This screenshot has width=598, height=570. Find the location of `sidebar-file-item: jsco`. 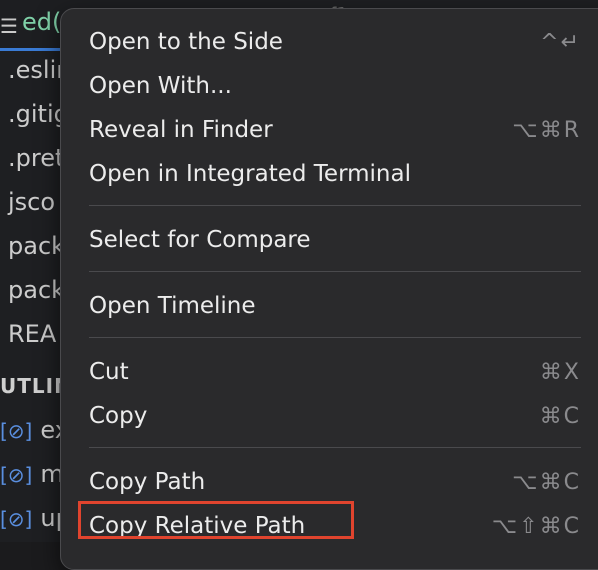

sidebar-file-item: jsco is located at coordinates (31, 202).